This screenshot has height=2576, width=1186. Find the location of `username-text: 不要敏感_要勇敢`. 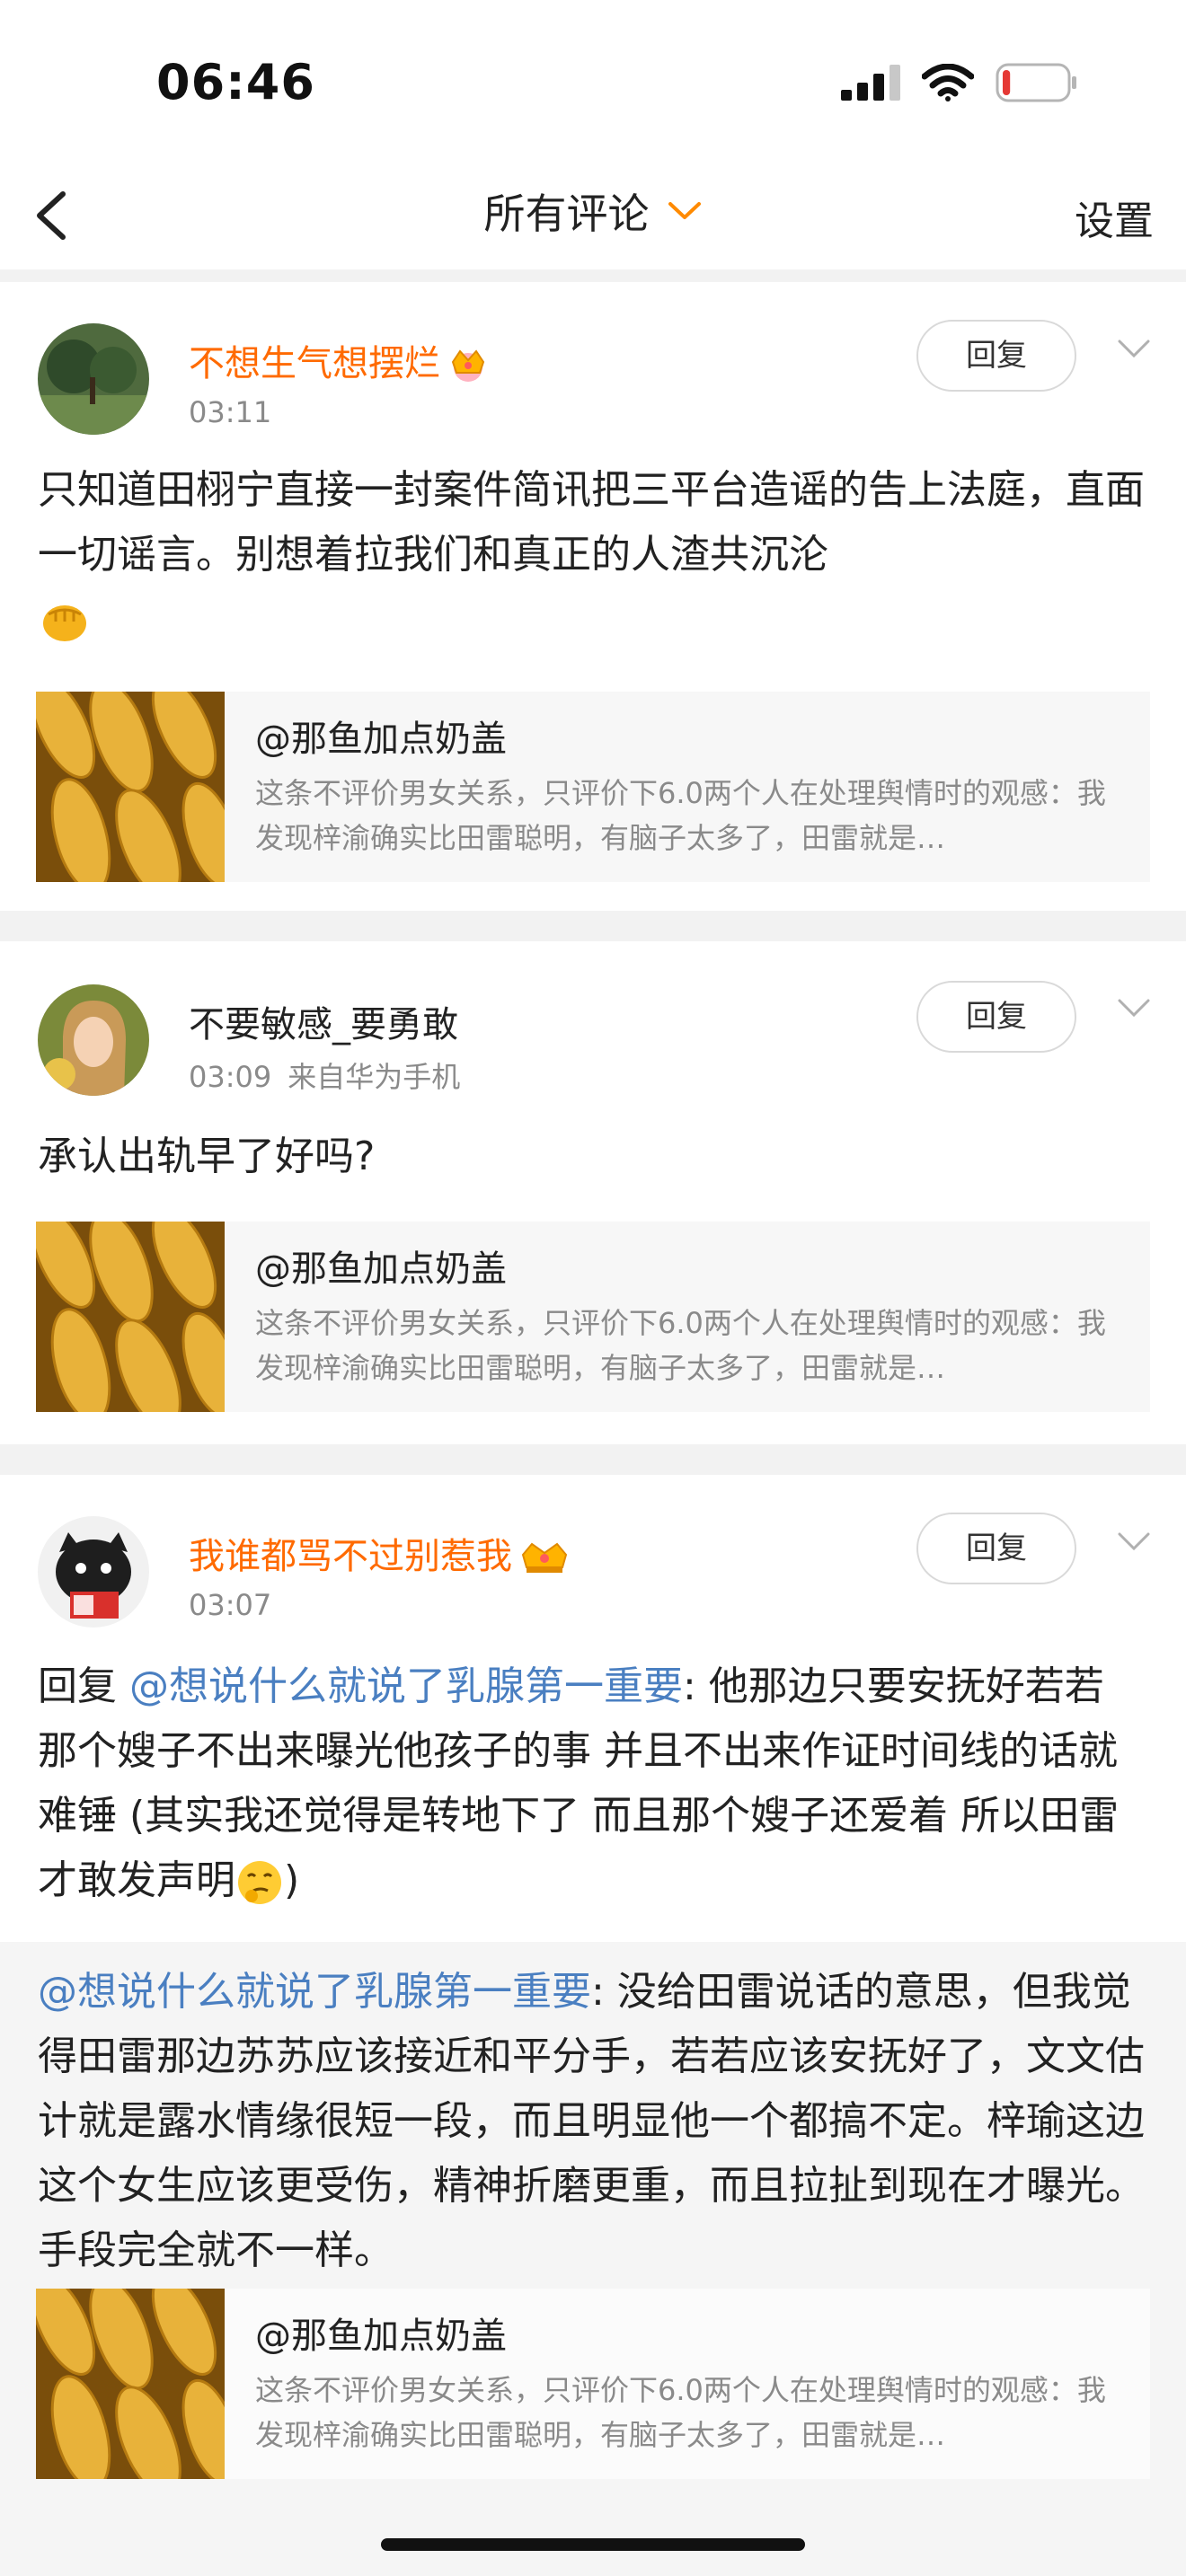

username-text: 不要敏感_要勇敢 is located at coordinates (323, 1024).